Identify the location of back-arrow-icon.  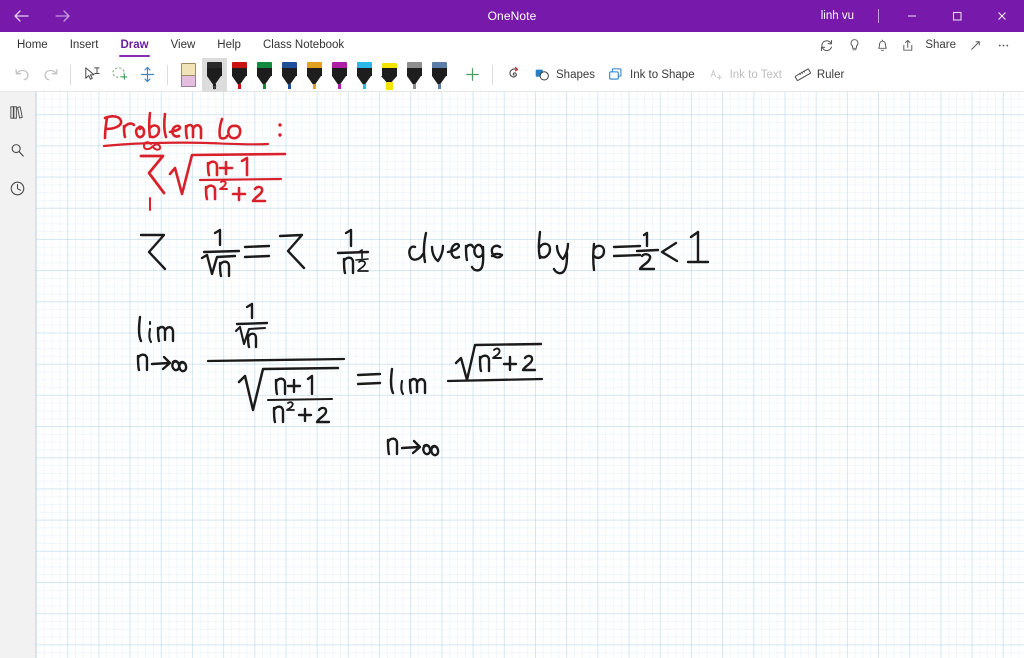
(21, 16).